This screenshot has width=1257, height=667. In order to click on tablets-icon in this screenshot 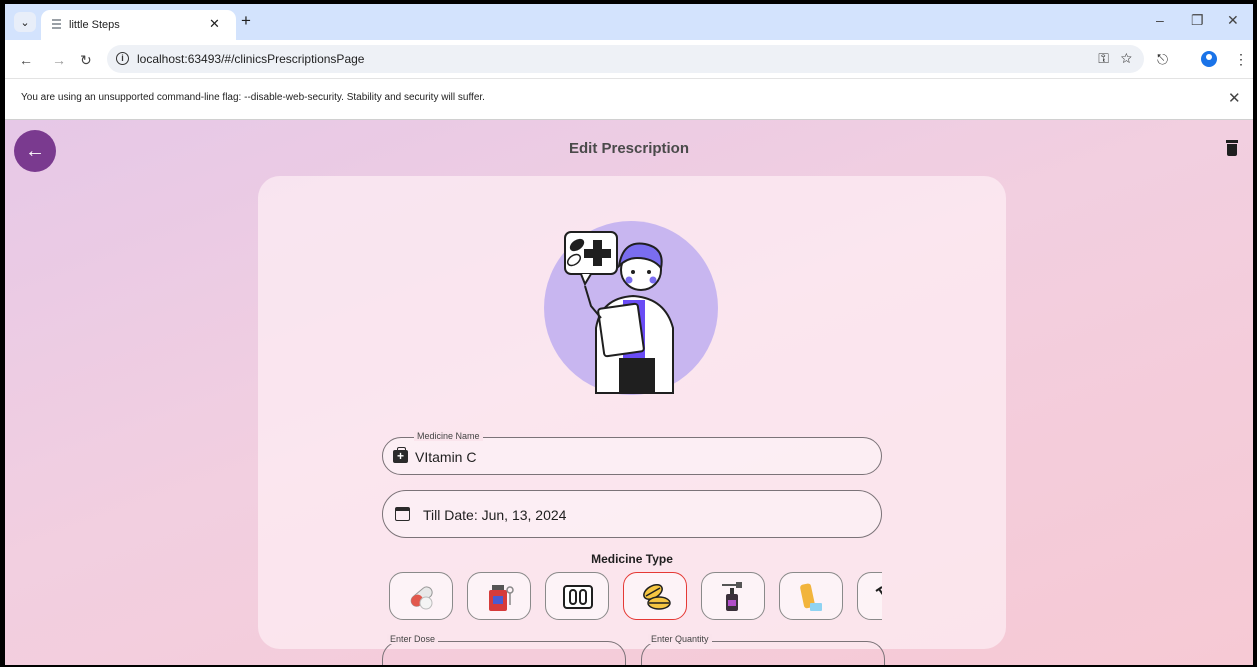, I will do `click(657, 597)`.